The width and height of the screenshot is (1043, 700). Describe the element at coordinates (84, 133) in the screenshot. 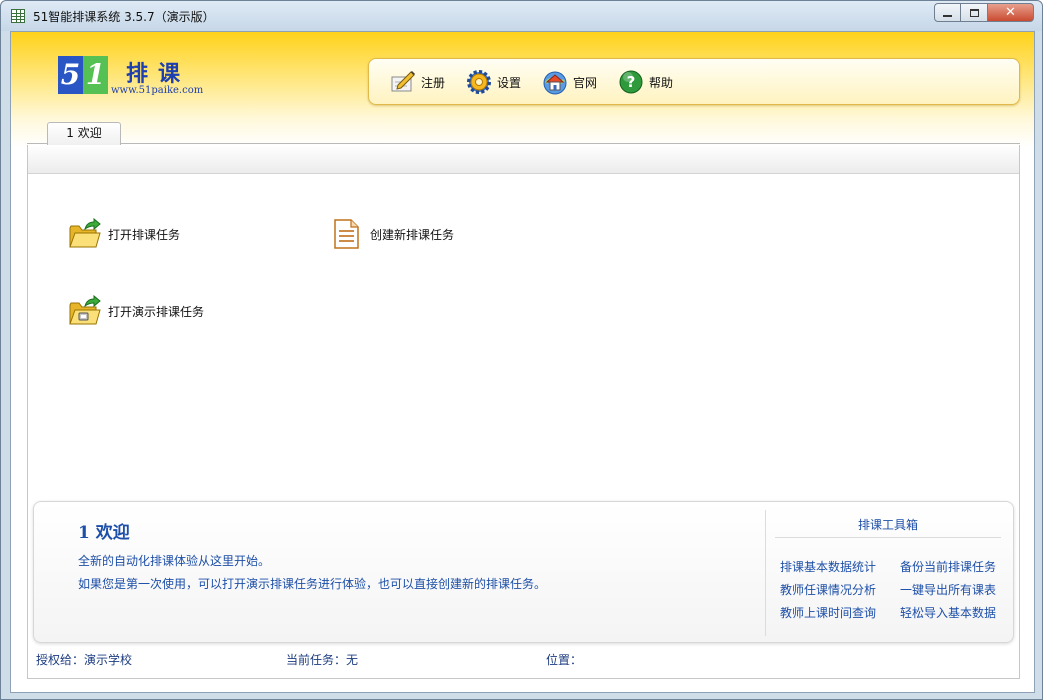

I see `tab-welcome: 1 欢迎` at that location.